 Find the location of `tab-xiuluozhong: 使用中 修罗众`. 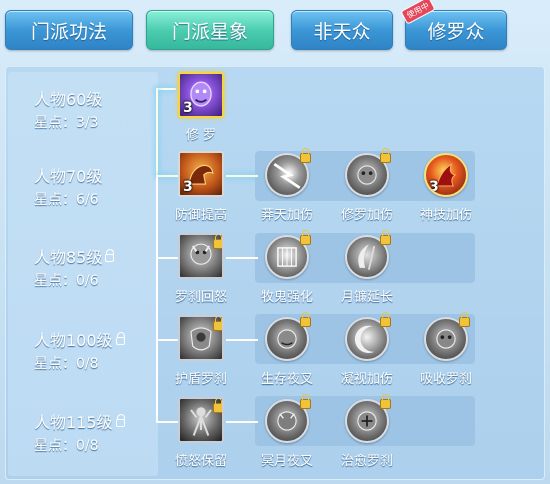

tab-xiuluozhong: 使用中 修罗众 is located at coordinates (453, 25).